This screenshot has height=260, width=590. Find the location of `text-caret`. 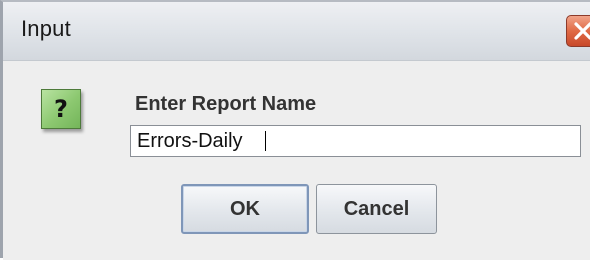

text-caret is located at coordinates (265, 141).